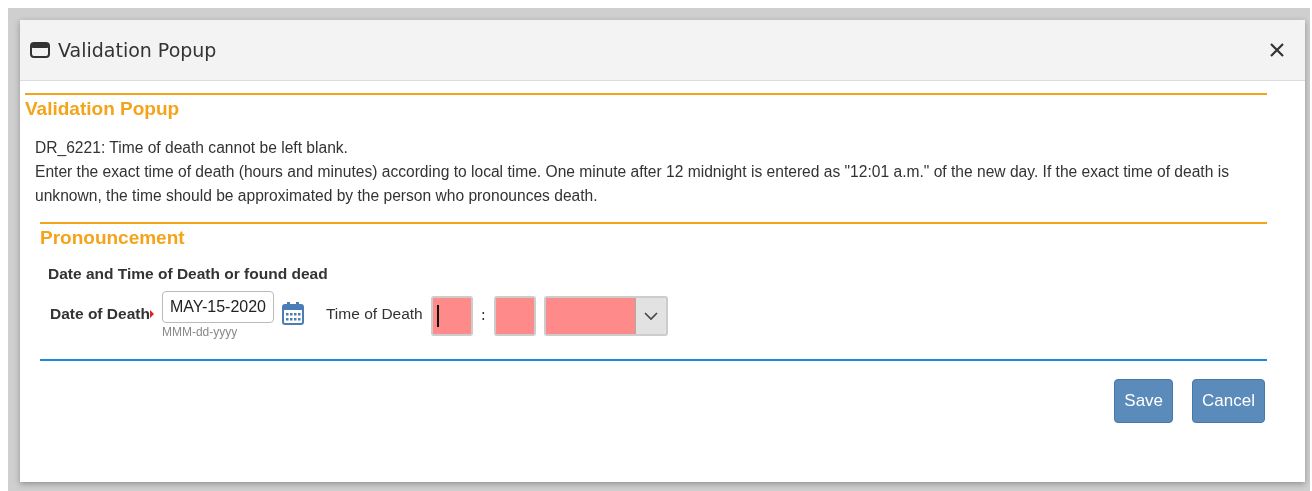 This screenshot has width=1312, height=491. Describe the element at coordinates (1277, 50) in the screenshot. I see `close-icon` at that location.